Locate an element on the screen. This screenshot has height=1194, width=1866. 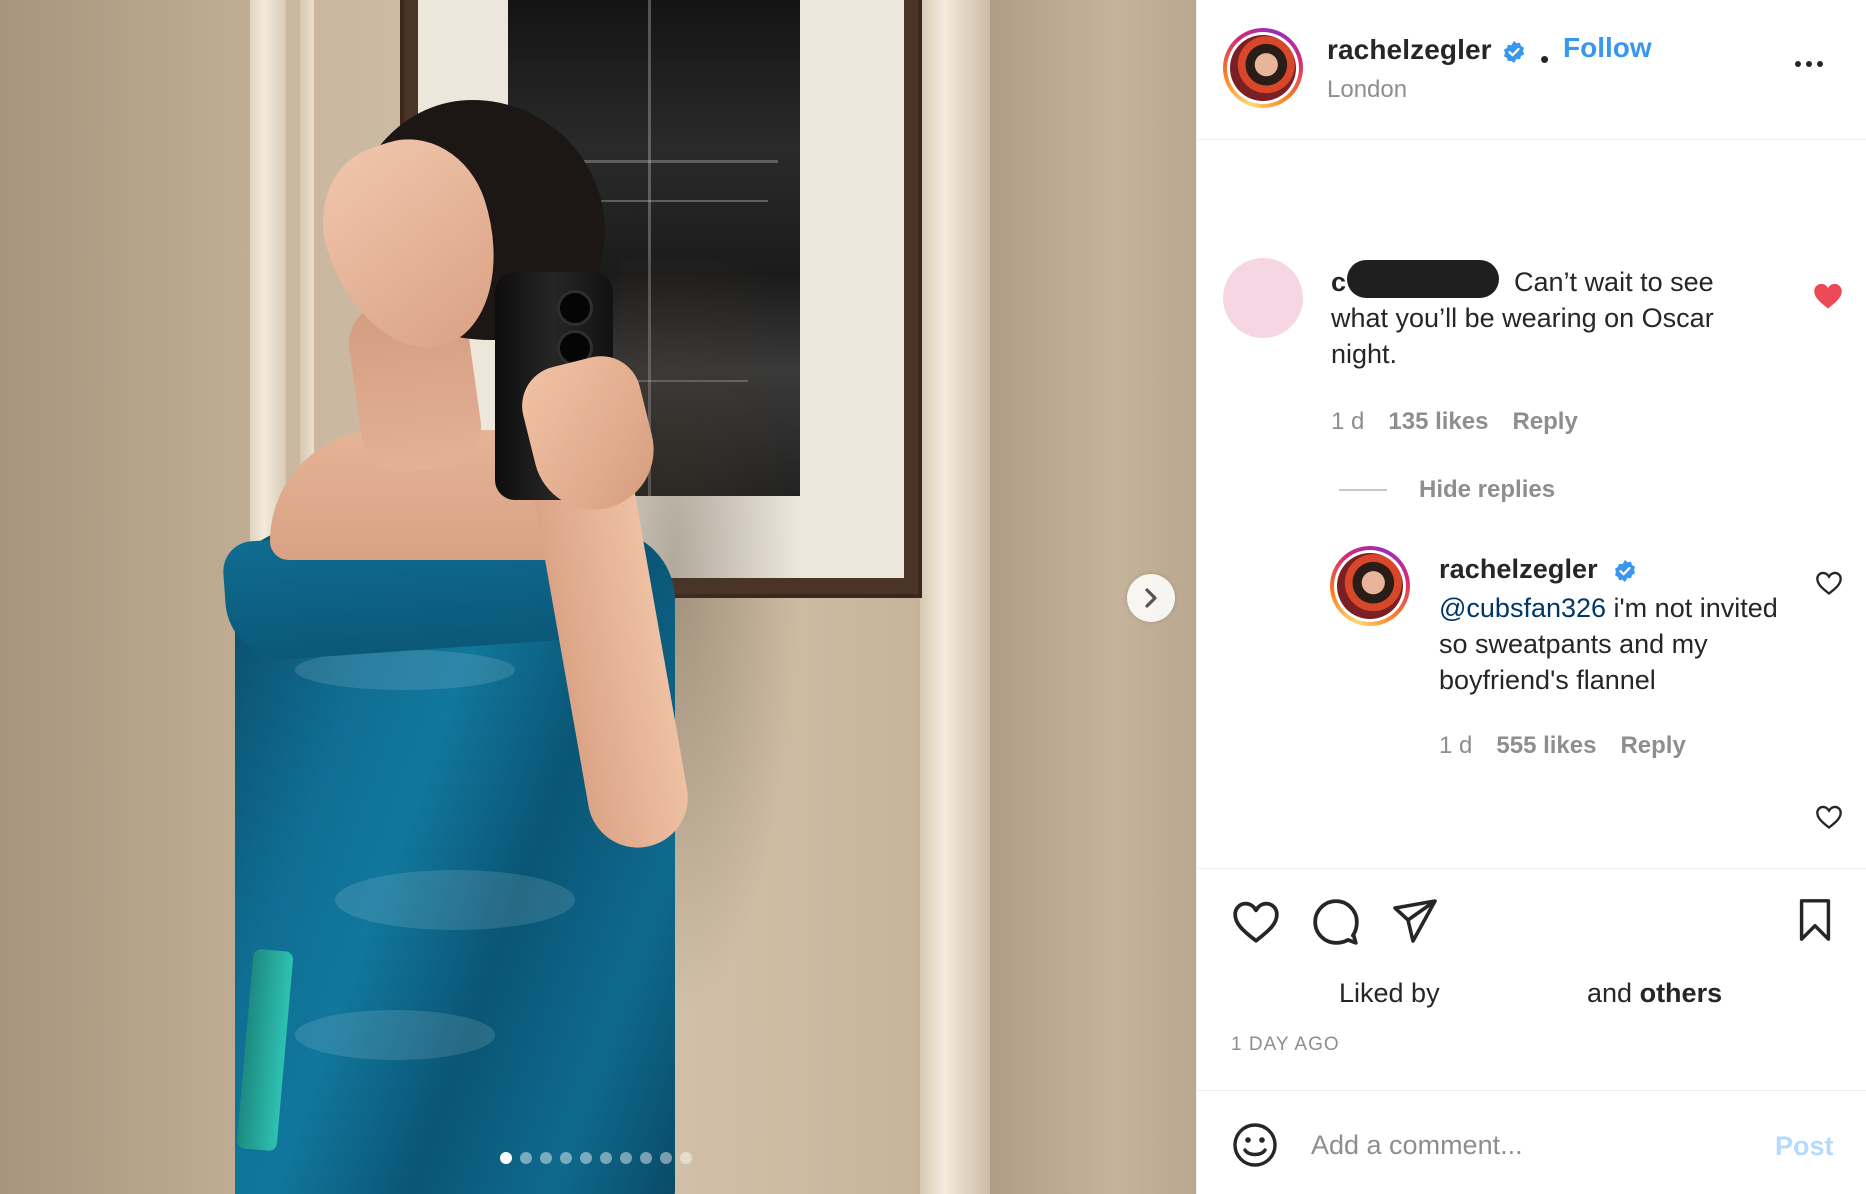
reply-author-avatar is located at coordinates (1370, 586).